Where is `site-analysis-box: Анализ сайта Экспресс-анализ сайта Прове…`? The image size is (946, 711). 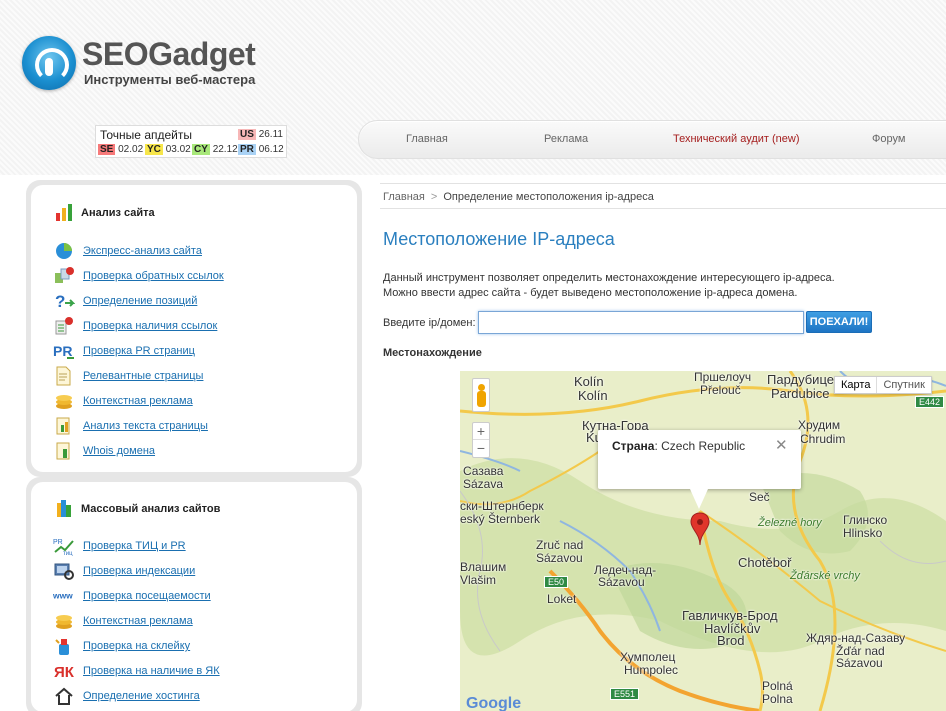 site-analysis-box: Анализ сайта Экспресс-анализ сайта Прове… is located at coordinates (194, 328).